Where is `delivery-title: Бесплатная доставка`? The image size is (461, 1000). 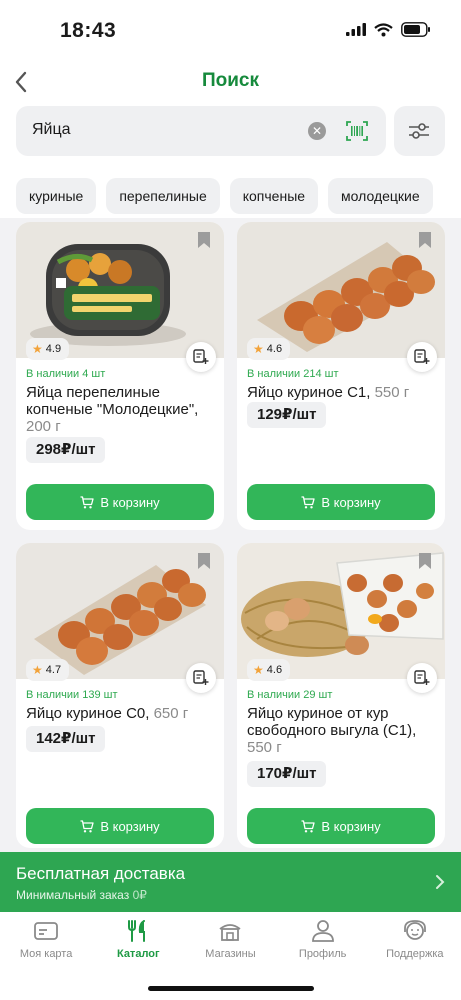
delivery-title: Бесплатная доставка is located at coordinates (101, 873).